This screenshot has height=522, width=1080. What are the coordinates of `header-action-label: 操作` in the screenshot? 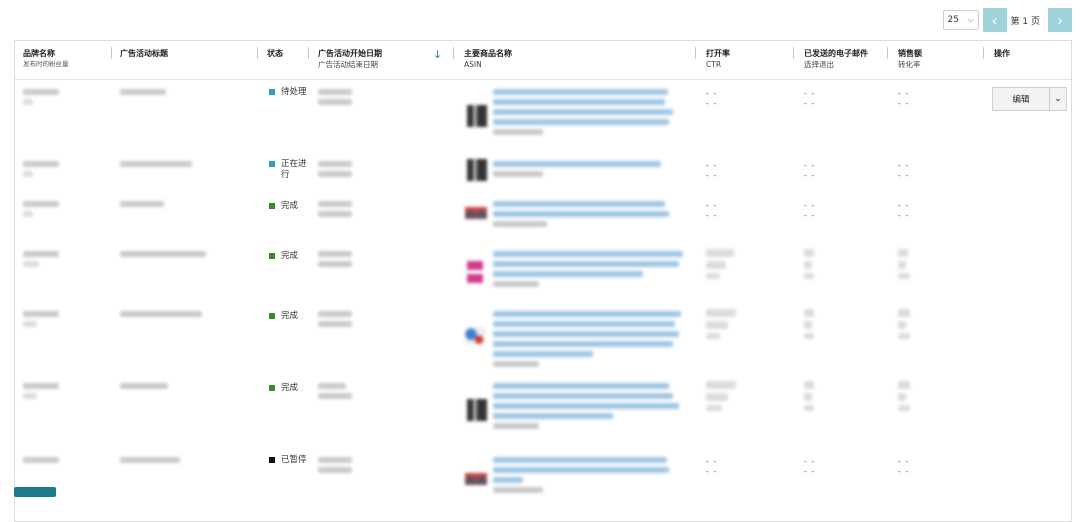 It's located at (1002, 53).